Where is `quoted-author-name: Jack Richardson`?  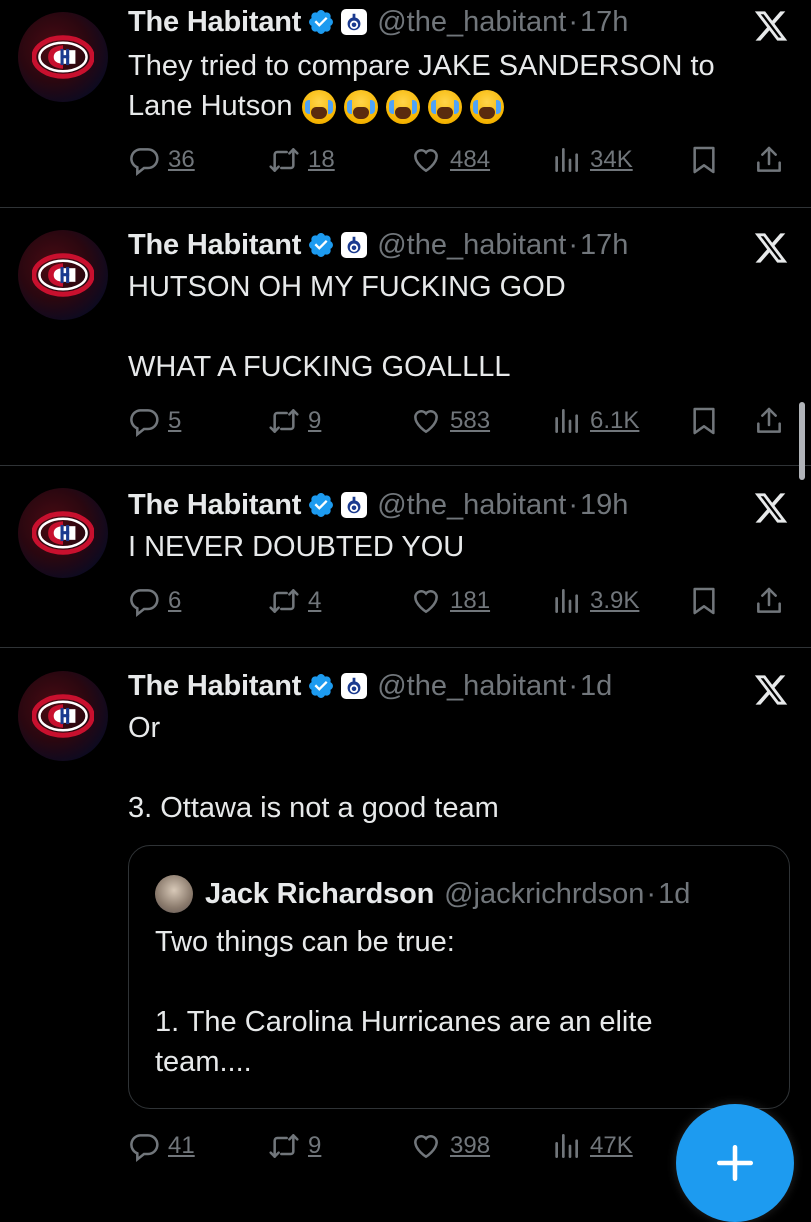 quoted-author-name: Jack Richardson is located at coordinates (319, 894).